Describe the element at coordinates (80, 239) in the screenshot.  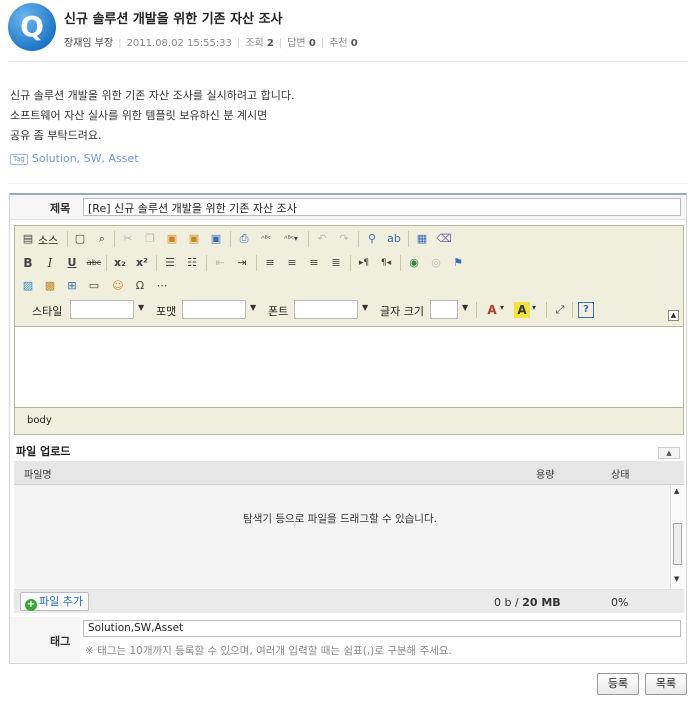
I see `new-page-icon: ▢` at that location.